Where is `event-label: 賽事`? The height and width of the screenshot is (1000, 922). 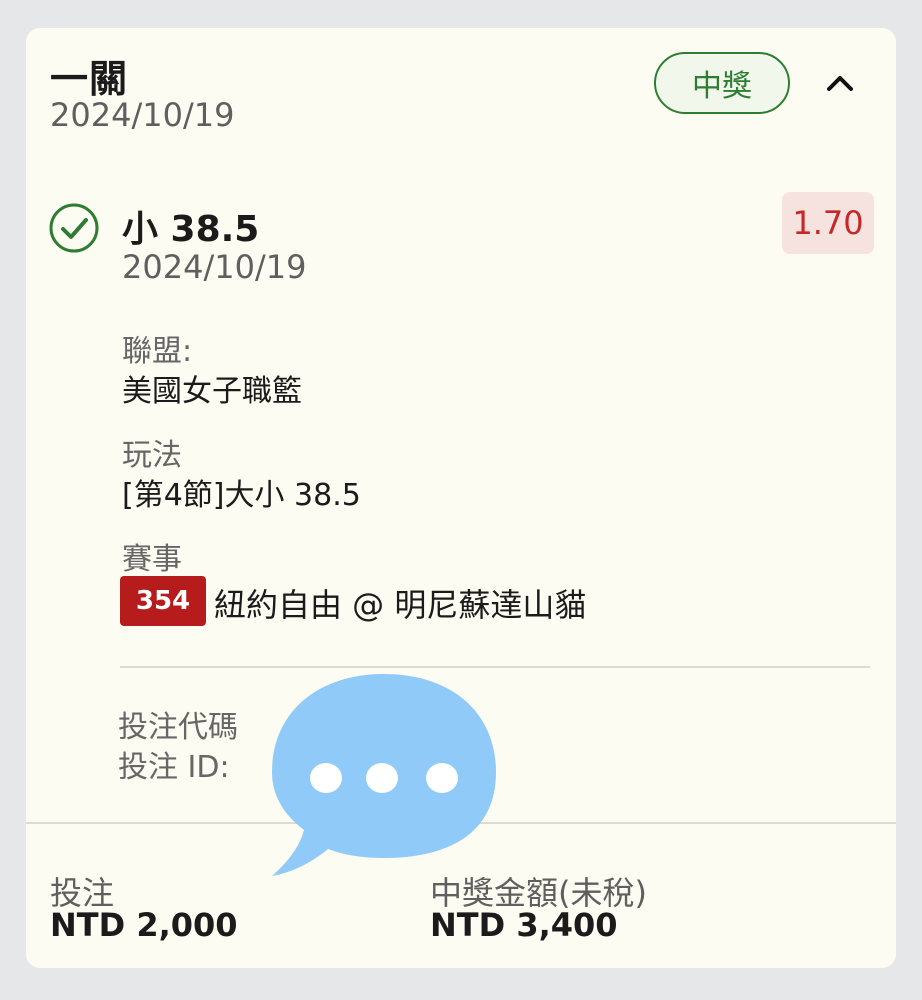
event-label: 賽事 is located at coordinates (152, 559).